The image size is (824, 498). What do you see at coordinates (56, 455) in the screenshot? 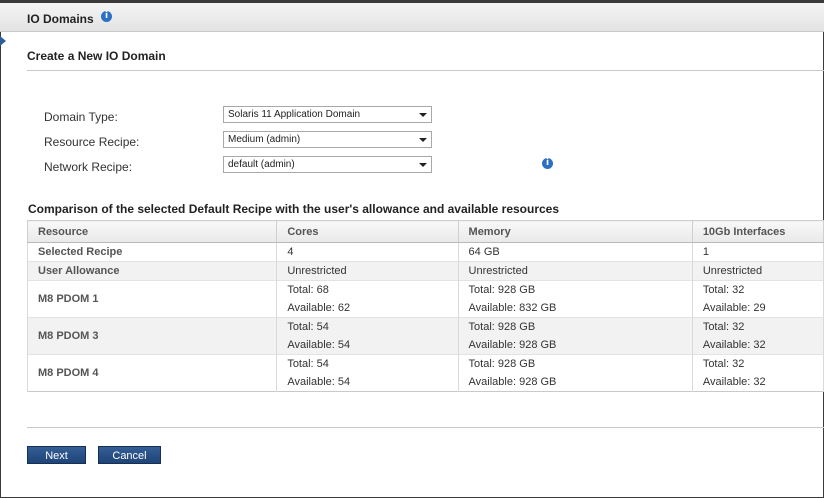
I see `next-button: Next` at bounding box center [56, 455].